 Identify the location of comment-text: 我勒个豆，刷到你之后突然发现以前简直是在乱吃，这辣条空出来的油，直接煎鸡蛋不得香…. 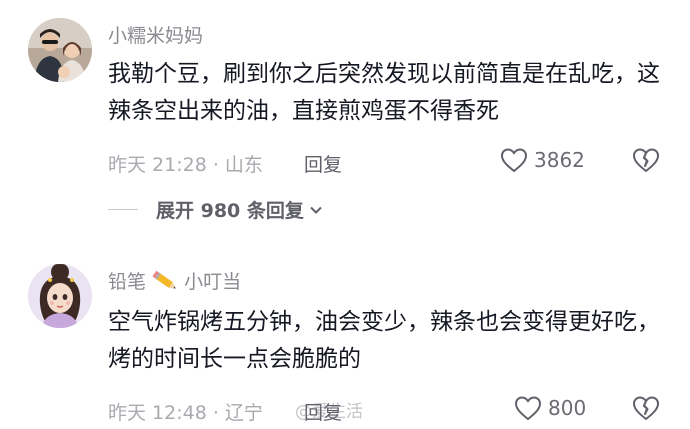
(384, 92).